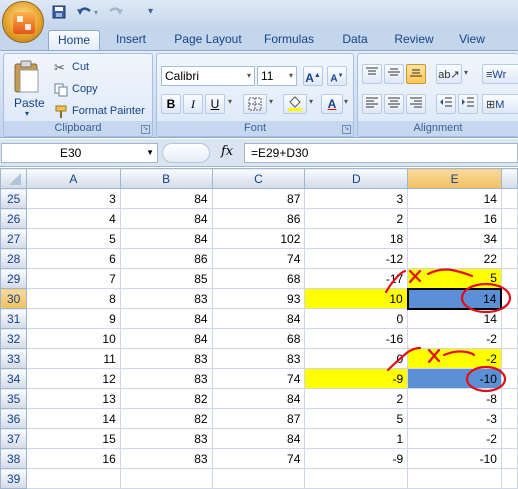 The height and width of the screenshot is (489, 518). Describe the element at coordinates (258, 358) in the screenshot. I see `cell-c33: 83` at that location.